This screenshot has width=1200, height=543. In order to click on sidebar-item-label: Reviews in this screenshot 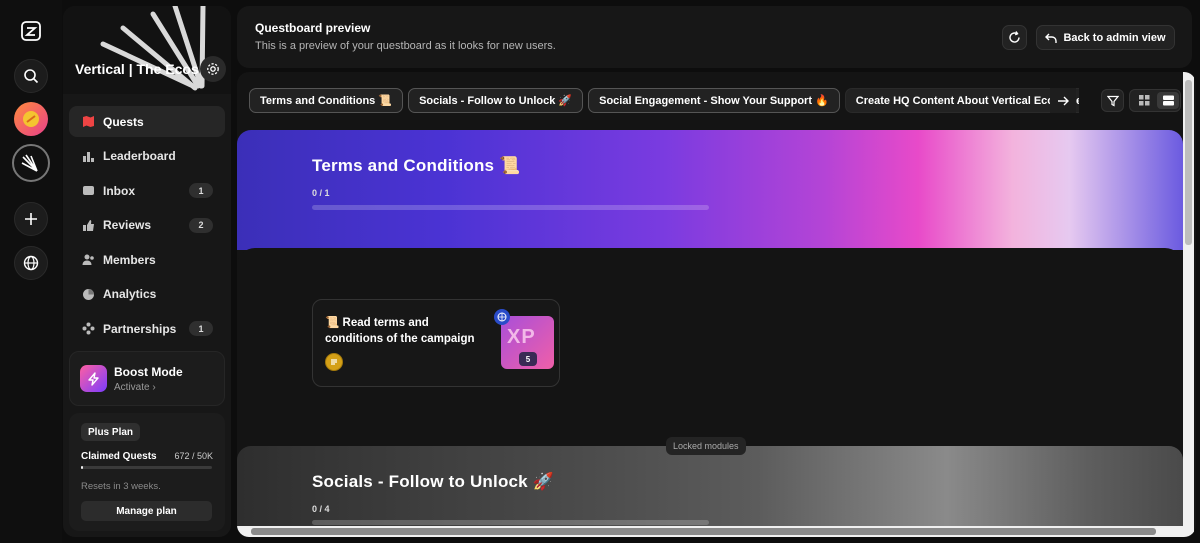, I will do `click(127, 225)`.